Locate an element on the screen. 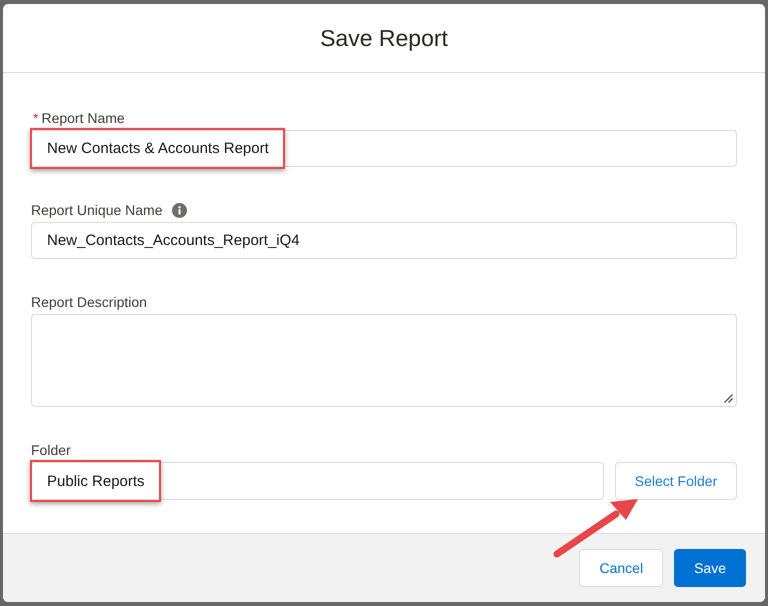  field-value: New_Contacts_Accounts_Report_iQ4 is located at coordinates (173, 240).